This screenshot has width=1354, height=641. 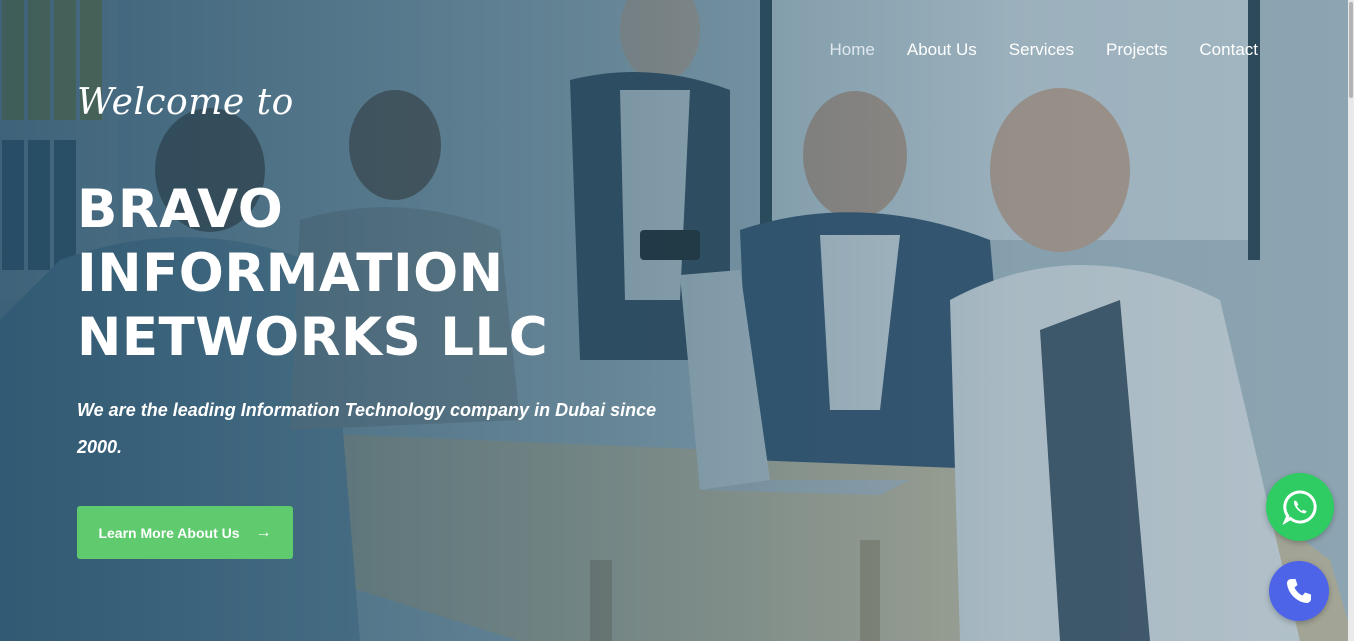 What do you see at coordinates (852, 50) in the screenshot?
I see `nav-home-link: Home` at bounding box center [852, 50].